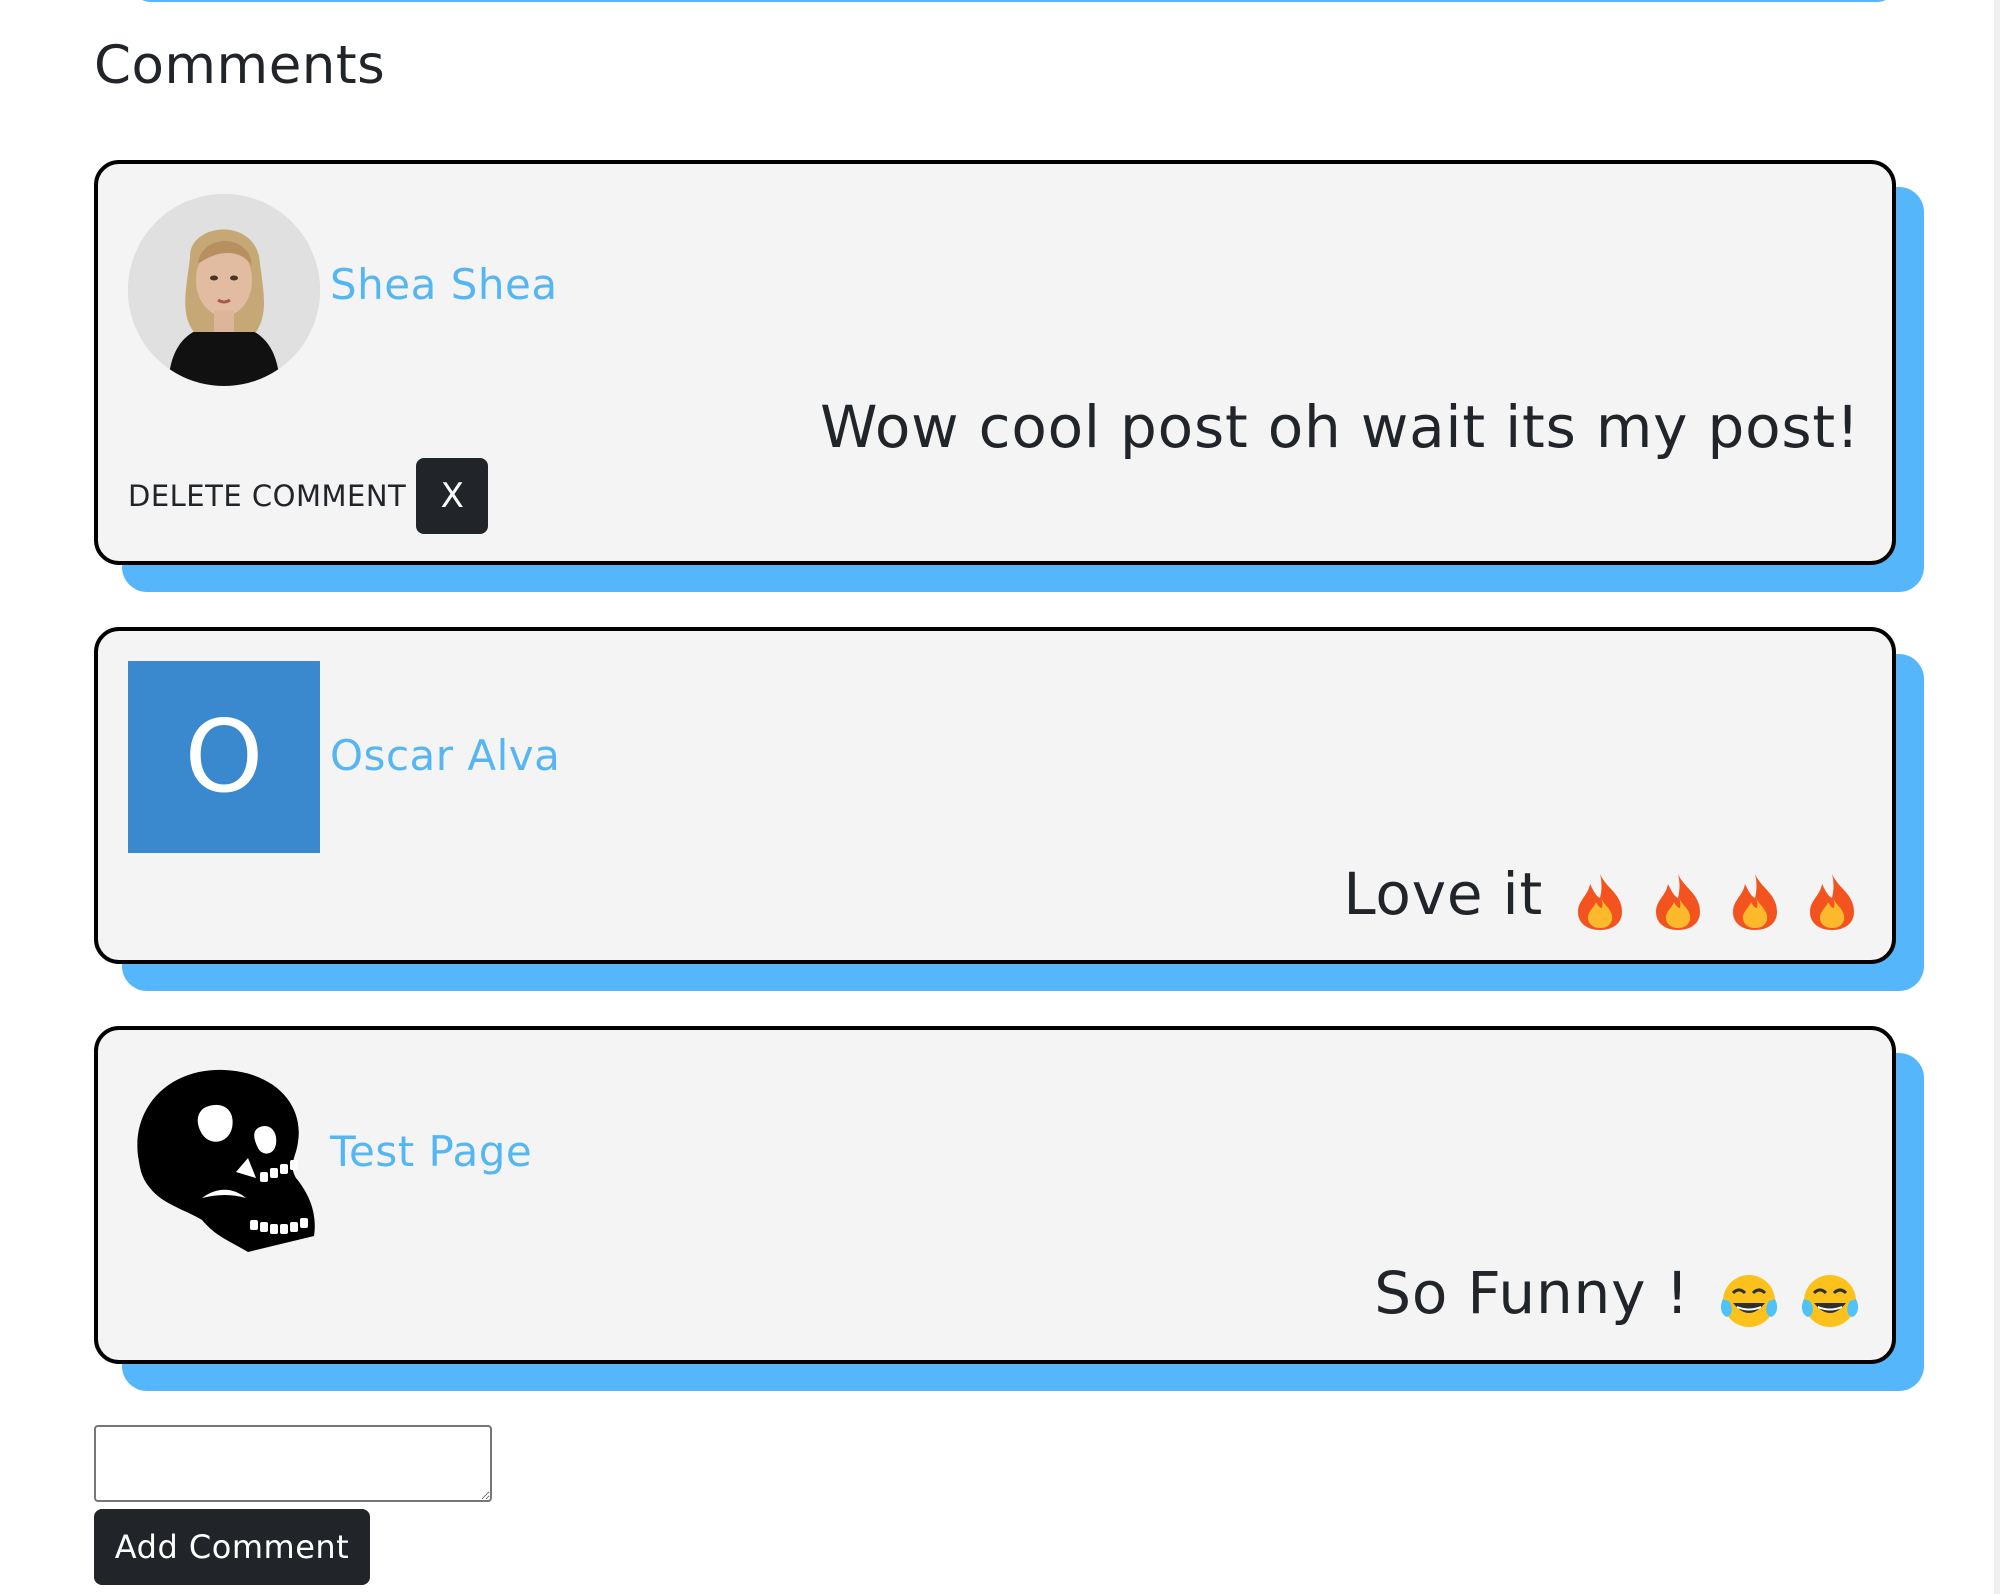  I want to click on comment-text: Love it, so click(1601, 896).